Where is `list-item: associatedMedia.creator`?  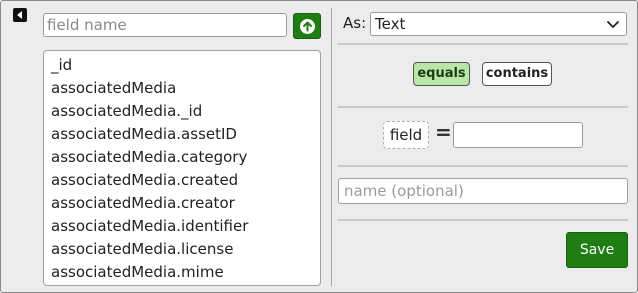 list-item: associatedMedia.creator is located at coordinates (182, 203).